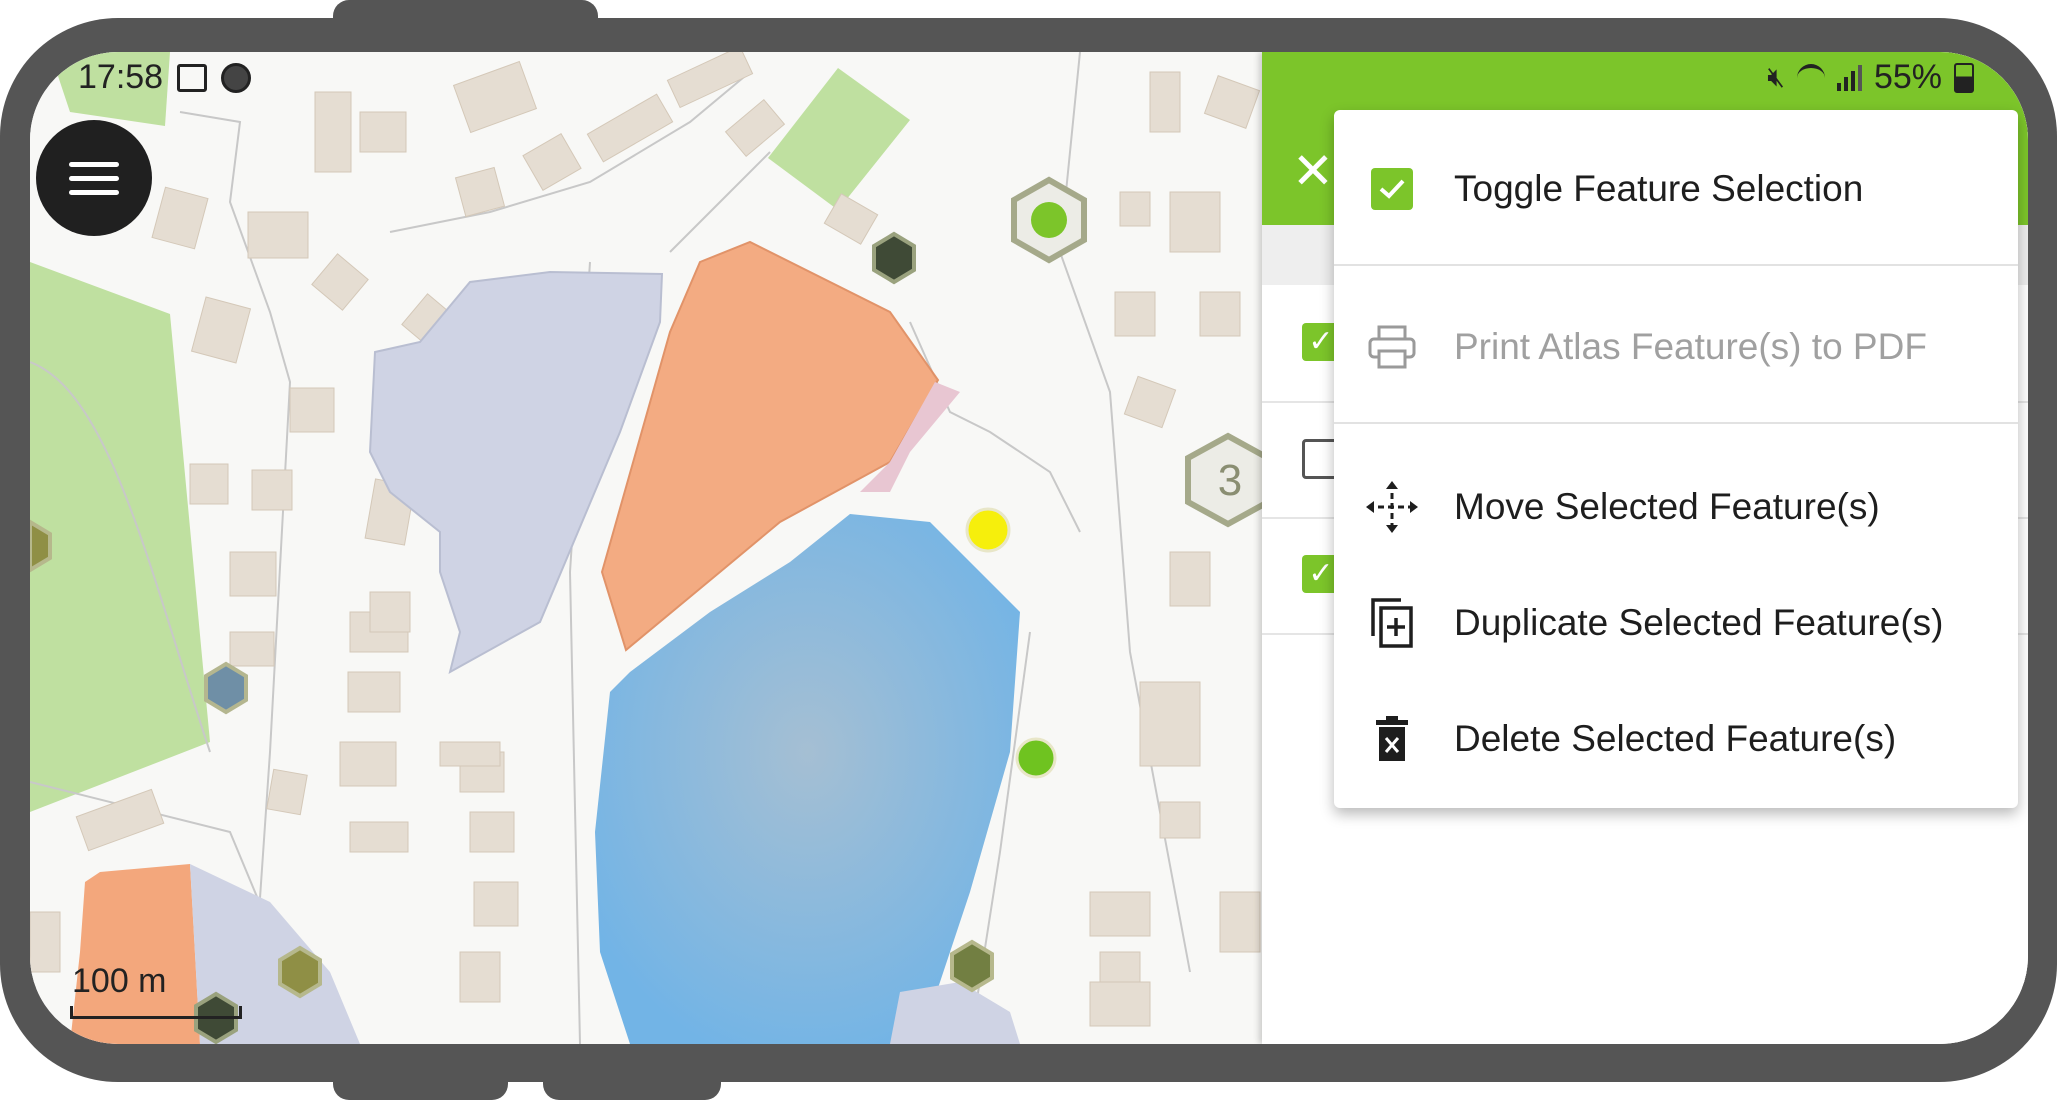 The image size is (2057, 1100). I want to click on image-notification-icon, so click(192, 77).